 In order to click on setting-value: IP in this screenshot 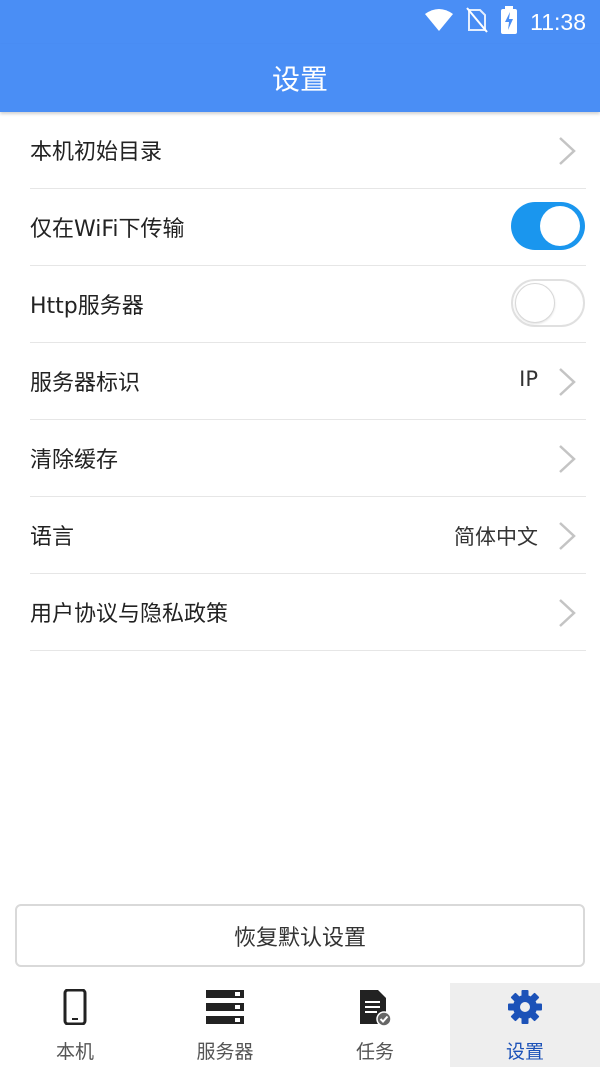, I will do `click(528, 379)`.